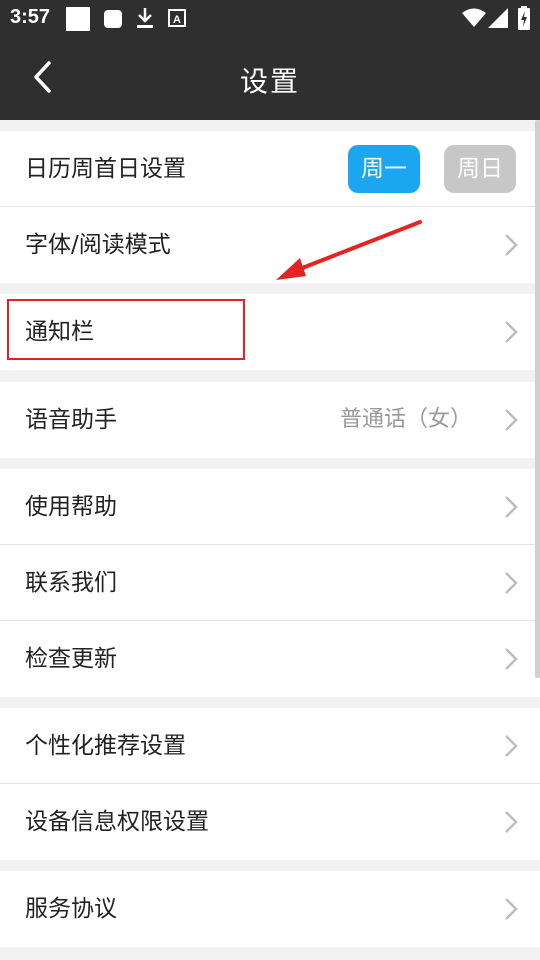 This screenshot has height=960, width=540. What do you see at coordinates (71, 659) in the screenshot?
I see `check-update-label: 检查更新` at bounding box center [71, 659].